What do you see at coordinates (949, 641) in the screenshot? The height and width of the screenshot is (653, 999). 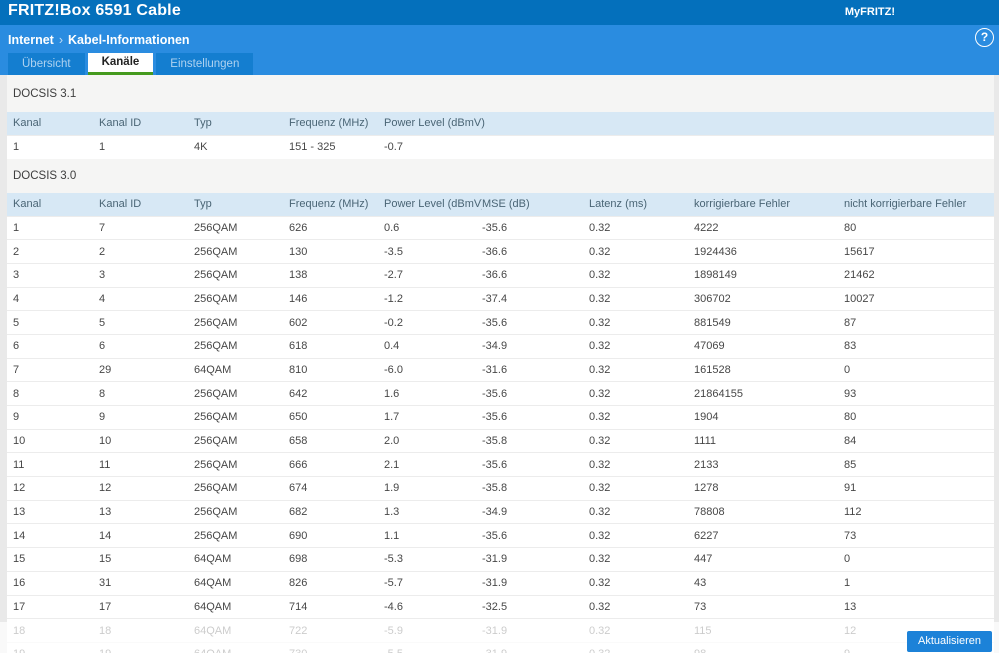 I see `refresh-button: Aktualisieren` at bounding box center [949, 641].